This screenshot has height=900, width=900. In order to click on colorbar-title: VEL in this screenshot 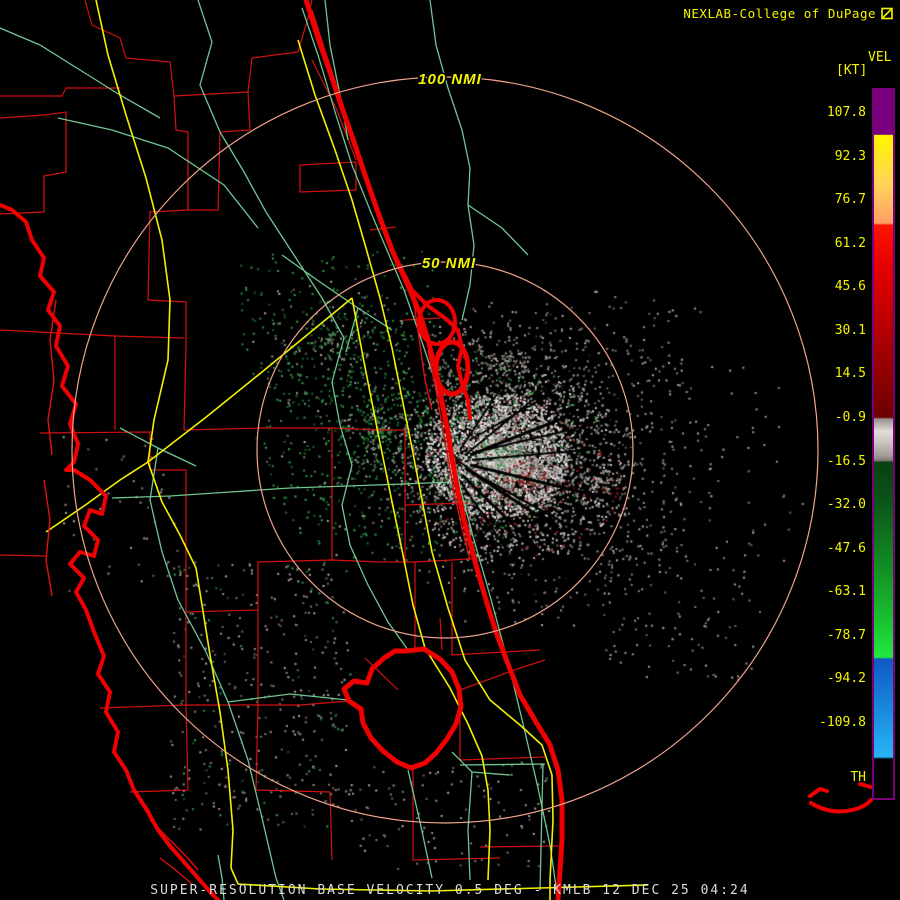, I will do `click(880, 57)`.